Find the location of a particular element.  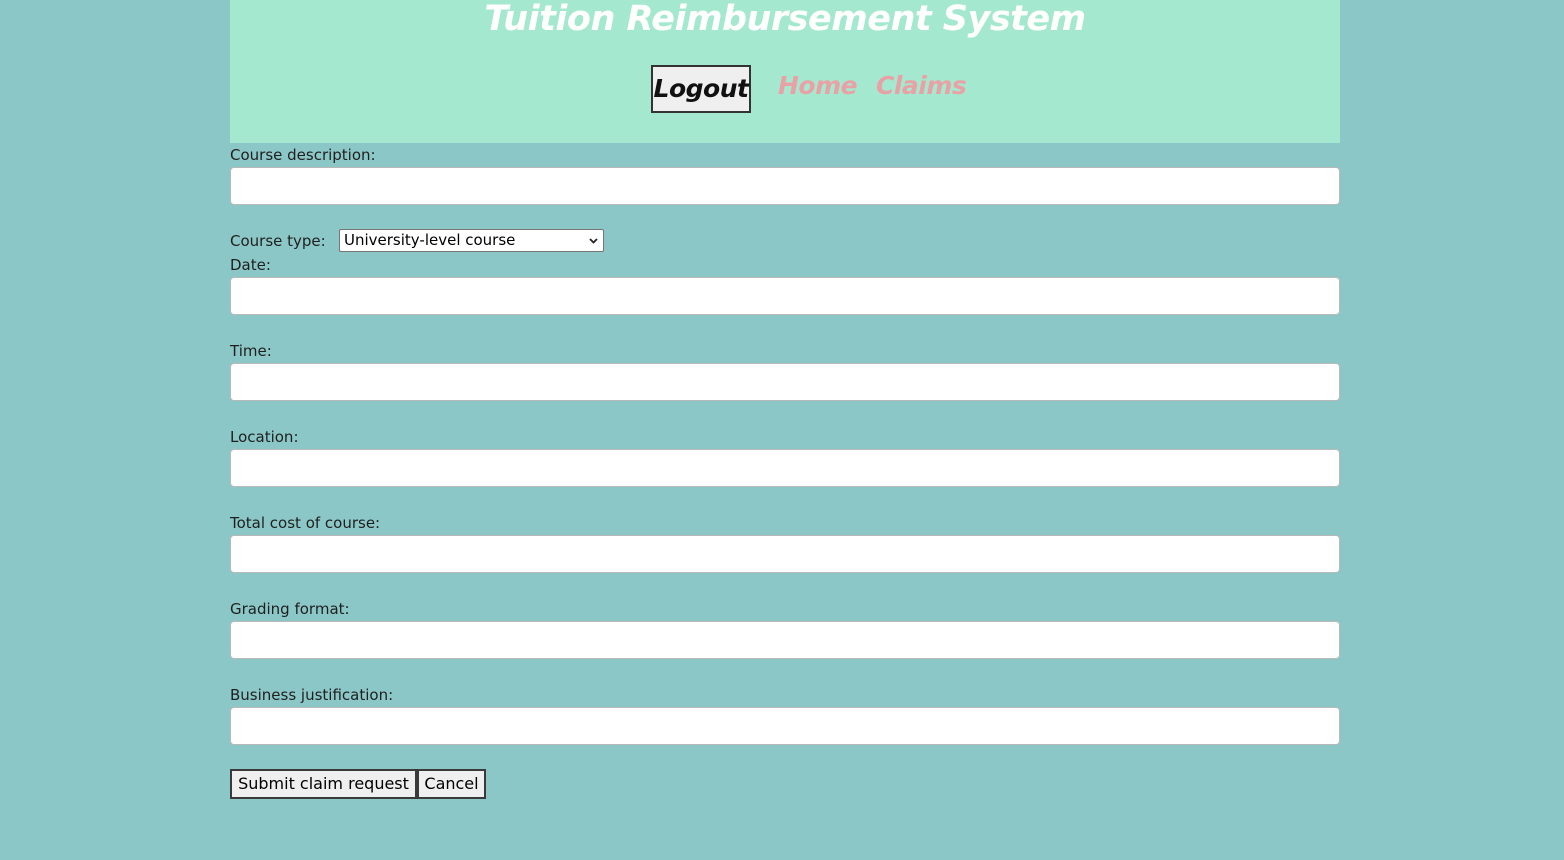

business-justification-field is located at coordinates (785, 726).